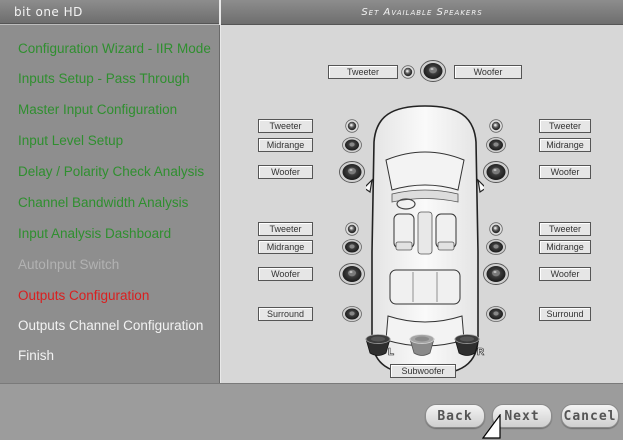  I want to click on center-woofer-toggle: Woofer, so click(488, 72).